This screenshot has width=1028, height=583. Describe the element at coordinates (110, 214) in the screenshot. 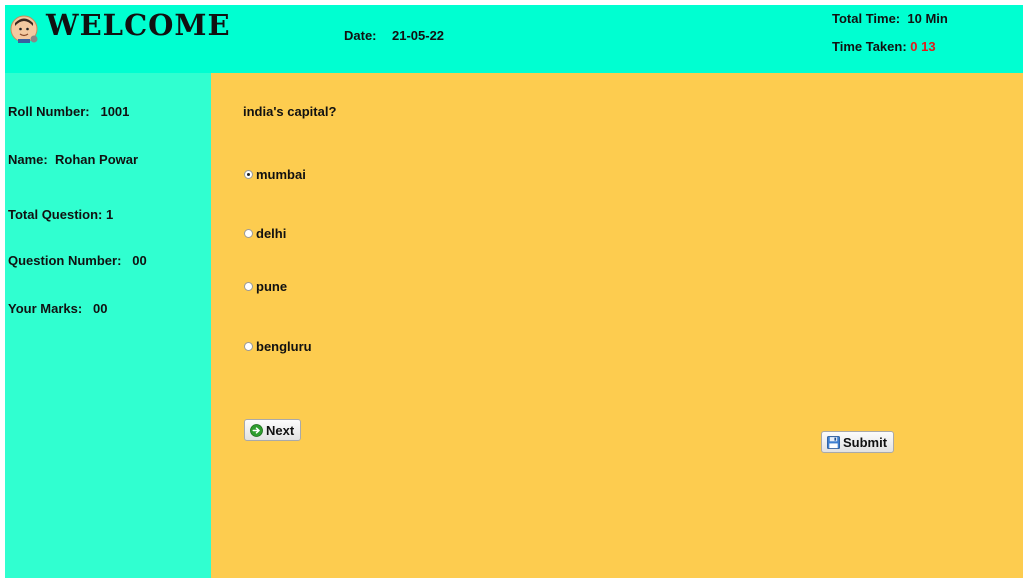

I see `total-questions-value: 1` at that location.